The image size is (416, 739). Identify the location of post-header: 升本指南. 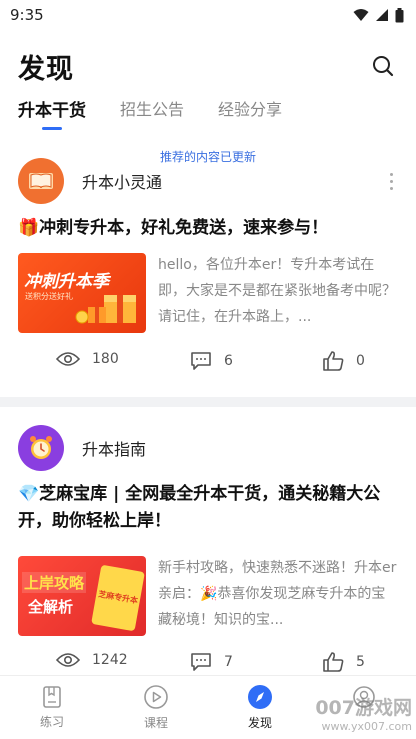
(82, 448).